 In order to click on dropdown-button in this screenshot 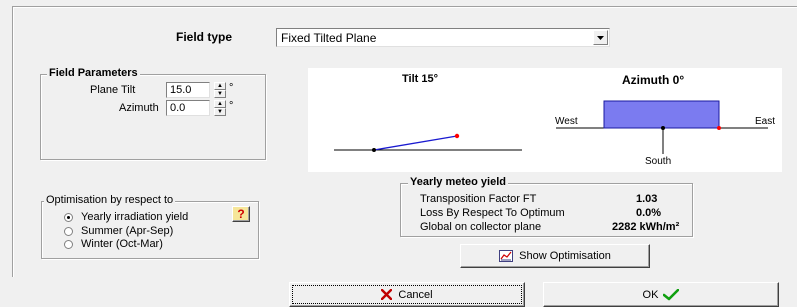, I will do `click(600, 37)`.